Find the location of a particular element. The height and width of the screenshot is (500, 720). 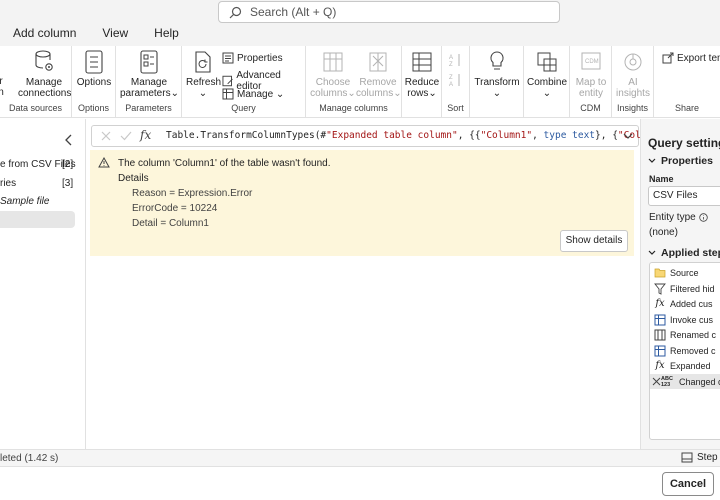

applied-step: Renamed c is located at coordinates (685, 334).